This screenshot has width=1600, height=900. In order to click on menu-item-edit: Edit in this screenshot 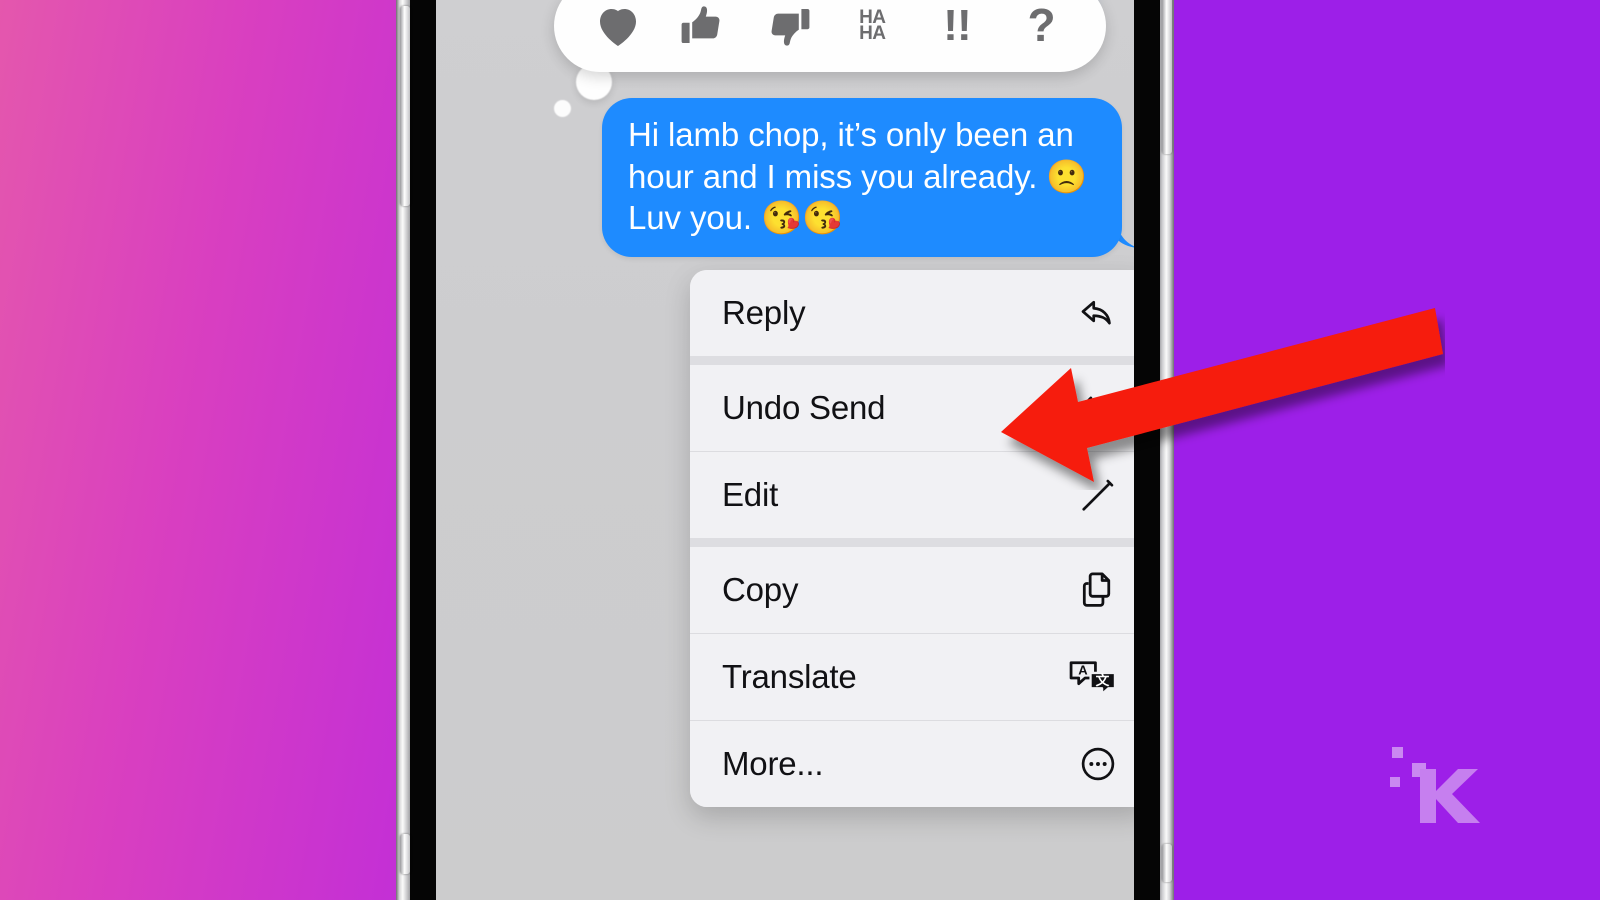, I will do `click(912, 495)`.